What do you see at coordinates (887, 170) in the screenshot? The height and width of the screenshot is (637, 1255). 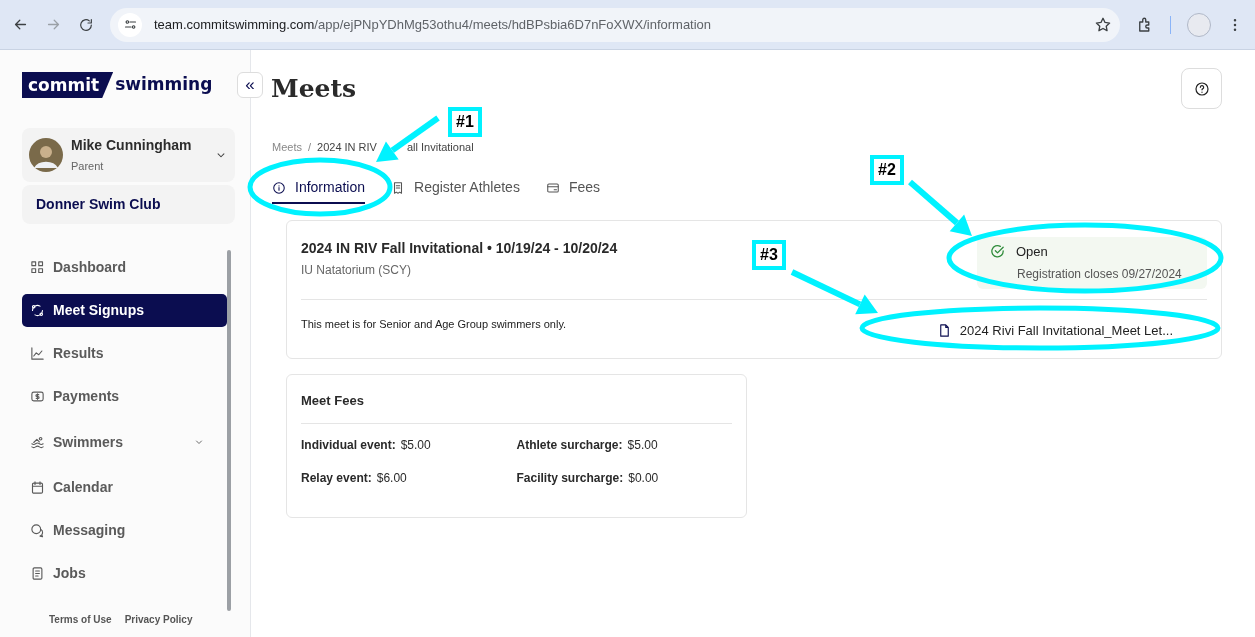 I see `annotation-label: #2` at bounding box center [887, 170].